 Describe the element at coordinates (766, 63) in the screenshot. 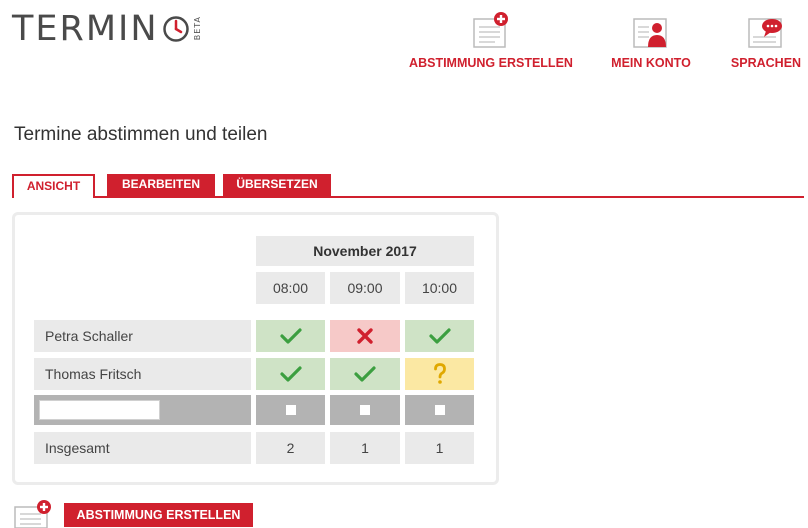

I see `nav-languages-label: SPRACHEN` at that location.